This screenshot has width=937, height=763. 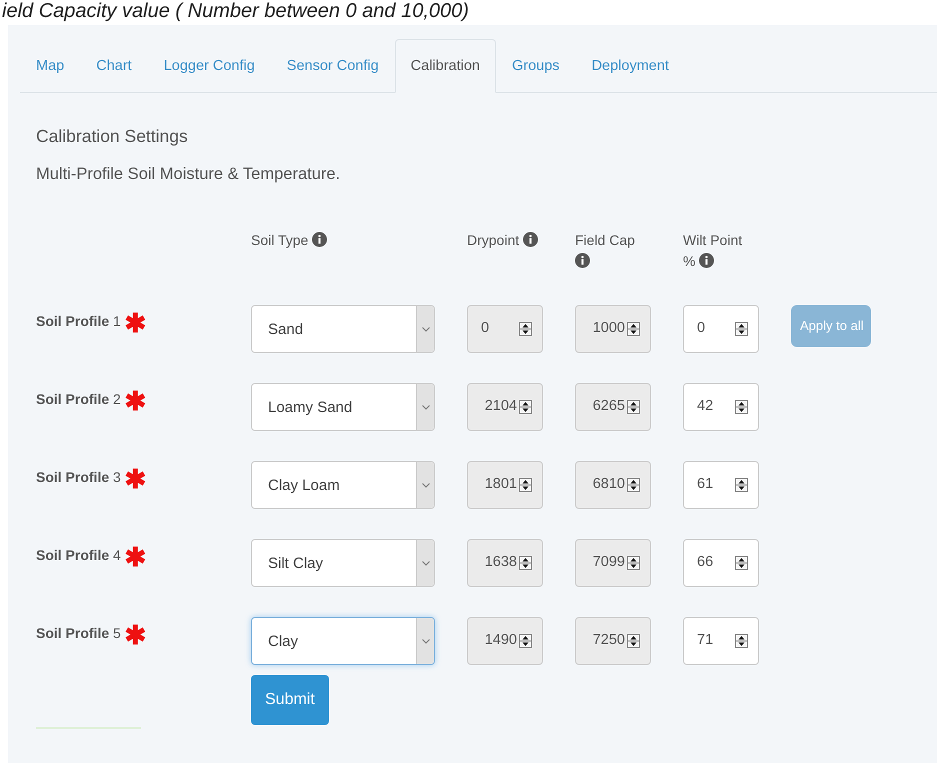 What do you see at coordinates (78, 555) in the screenshot?
I see `profile-label: Soil Profile 4` at bounding box center [78, 555].